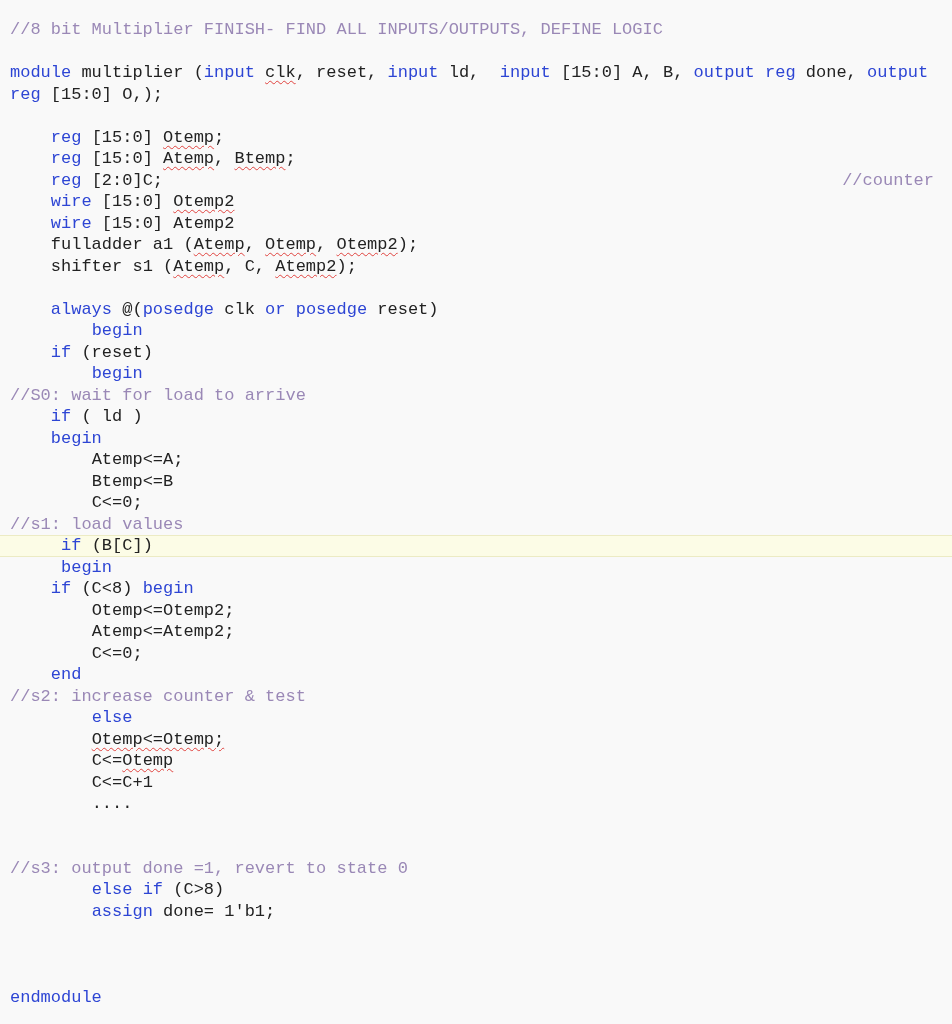  What do you see at coordinates (198, 890) in the screenshot?
I see `code-text: (C>8)` at bounding box center [198, 890].